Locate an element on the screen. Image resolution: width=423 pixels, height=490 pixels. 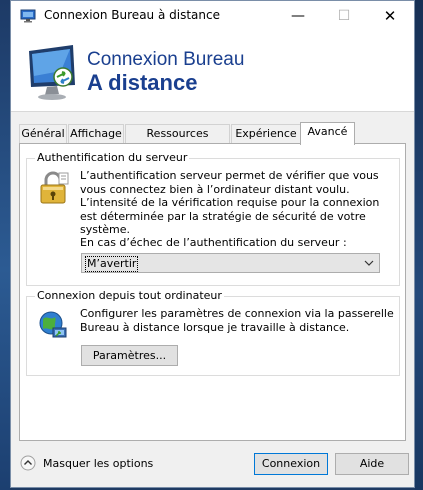
hide-options-toggle: Masquer les options is located at coordinates (89, 464).